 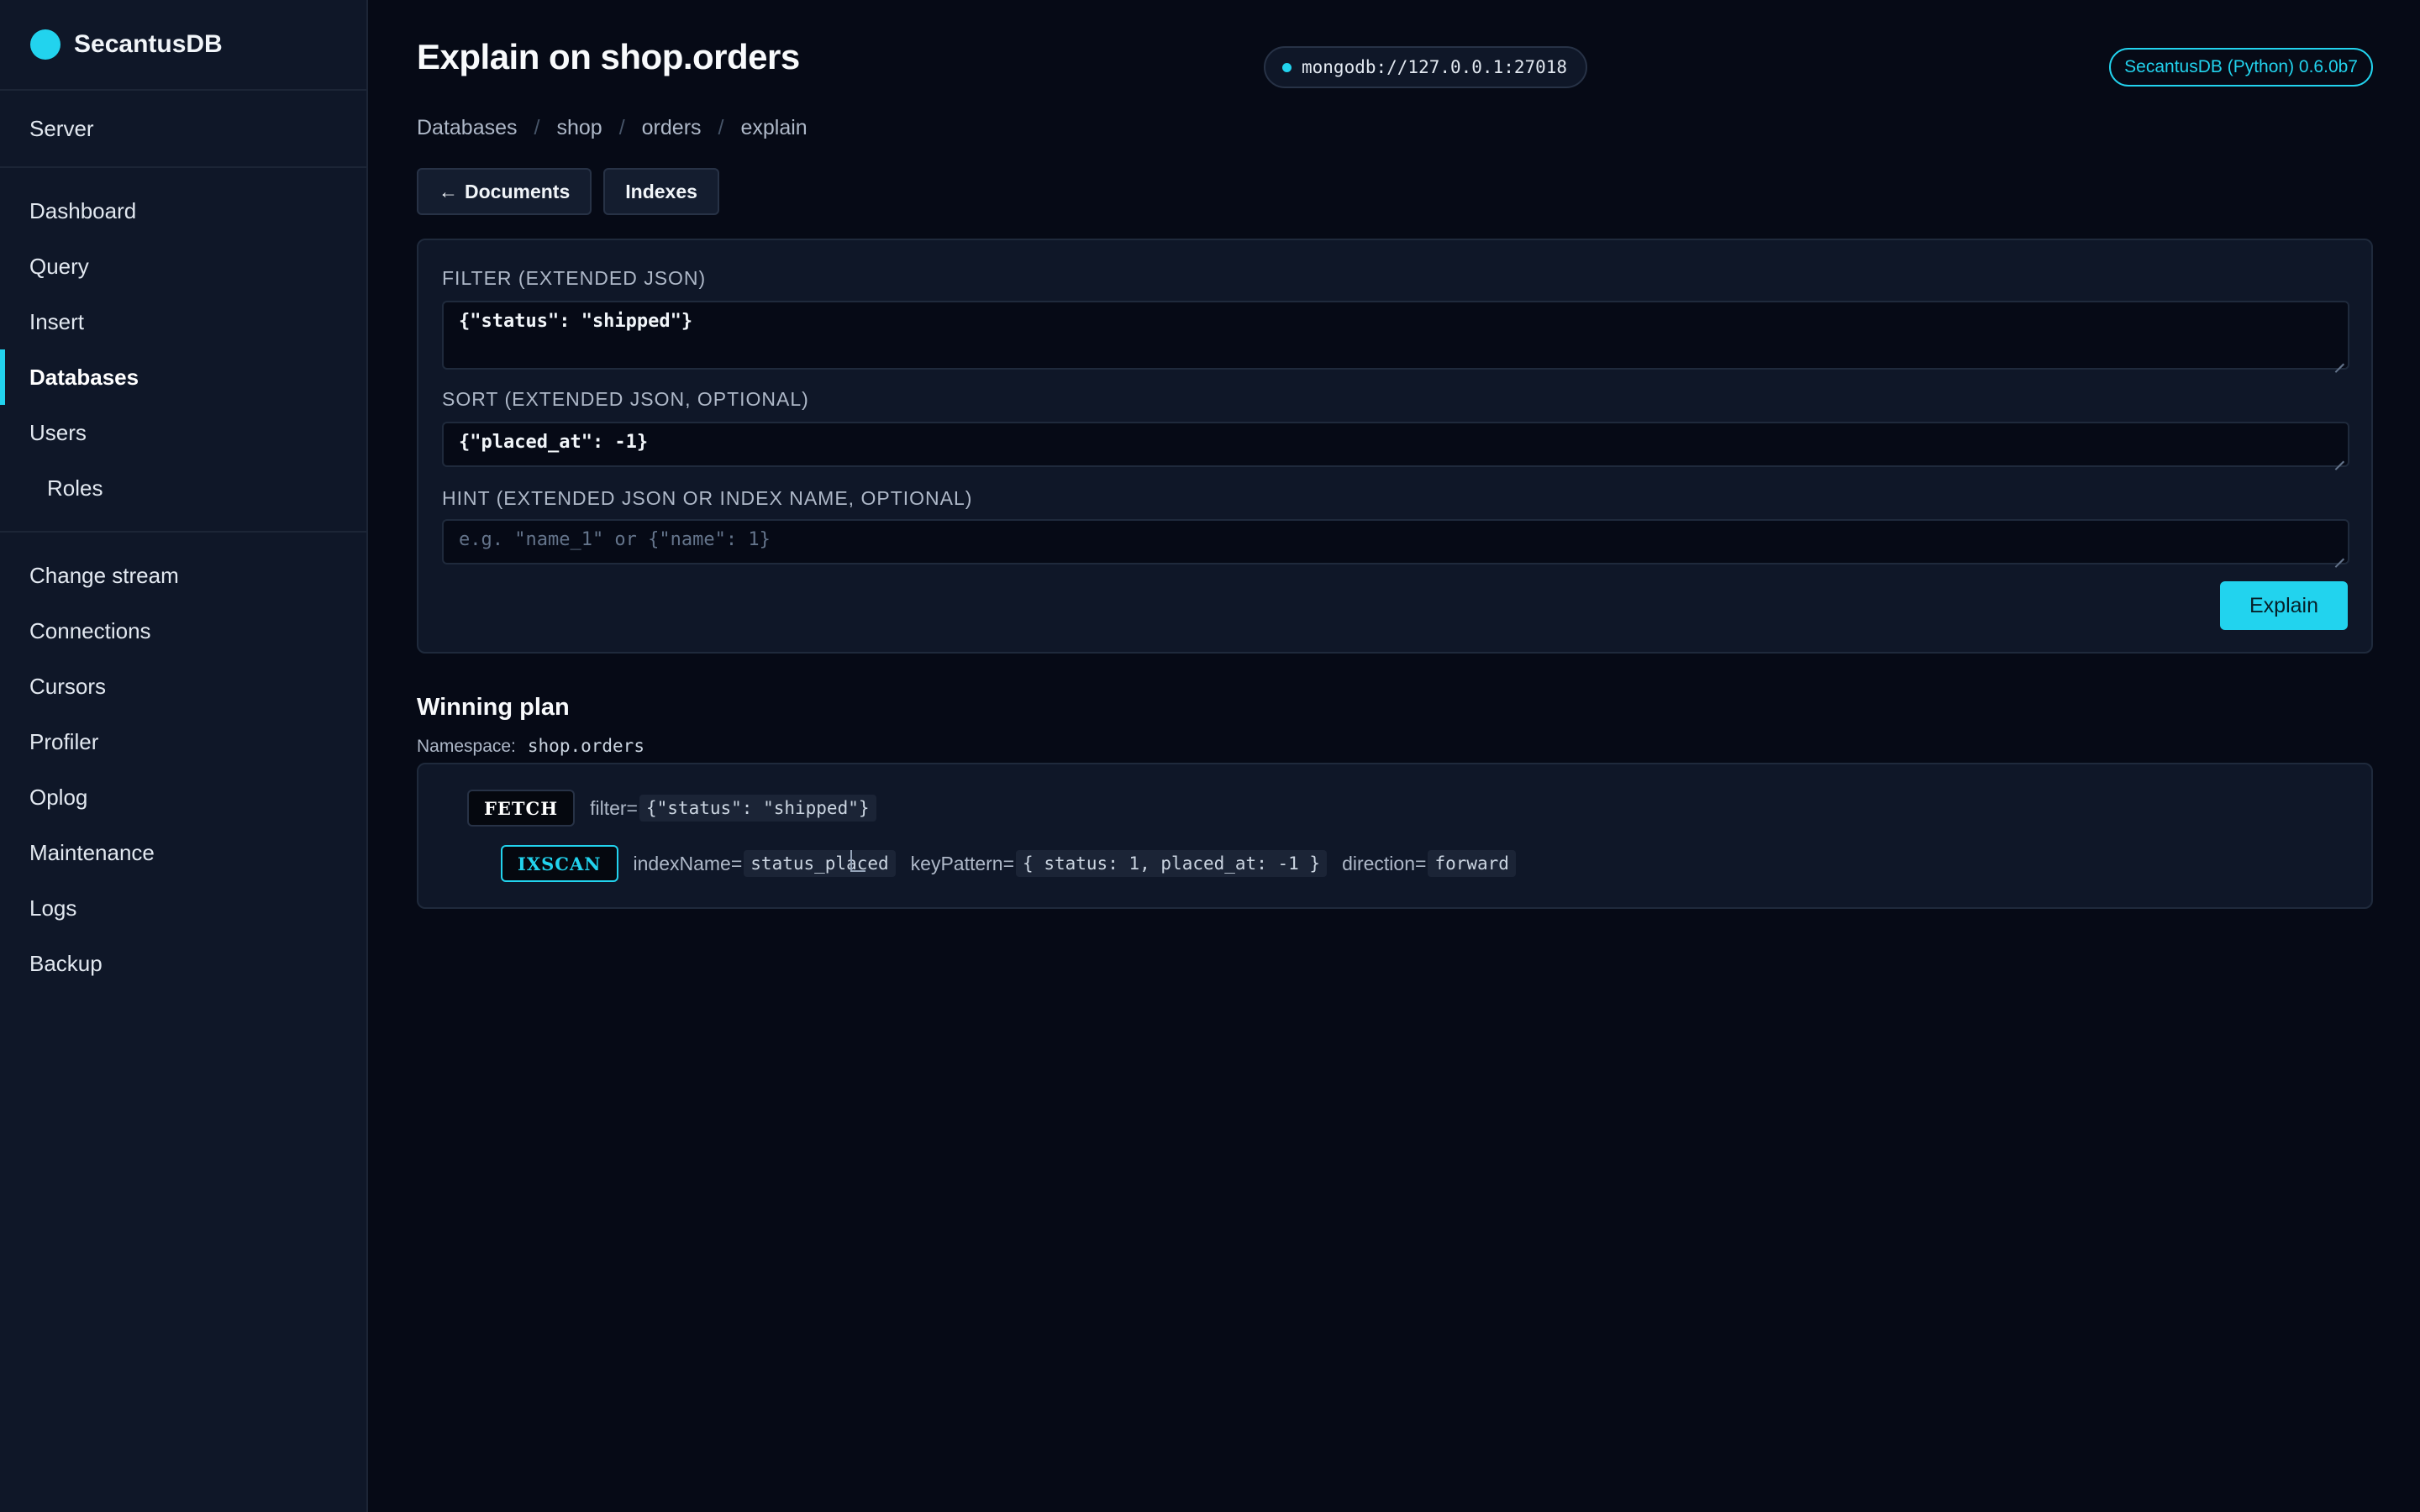 I want to click on hint-field: e.g. "name_1" or {"name": 1}, so click(x=1395, y=541).